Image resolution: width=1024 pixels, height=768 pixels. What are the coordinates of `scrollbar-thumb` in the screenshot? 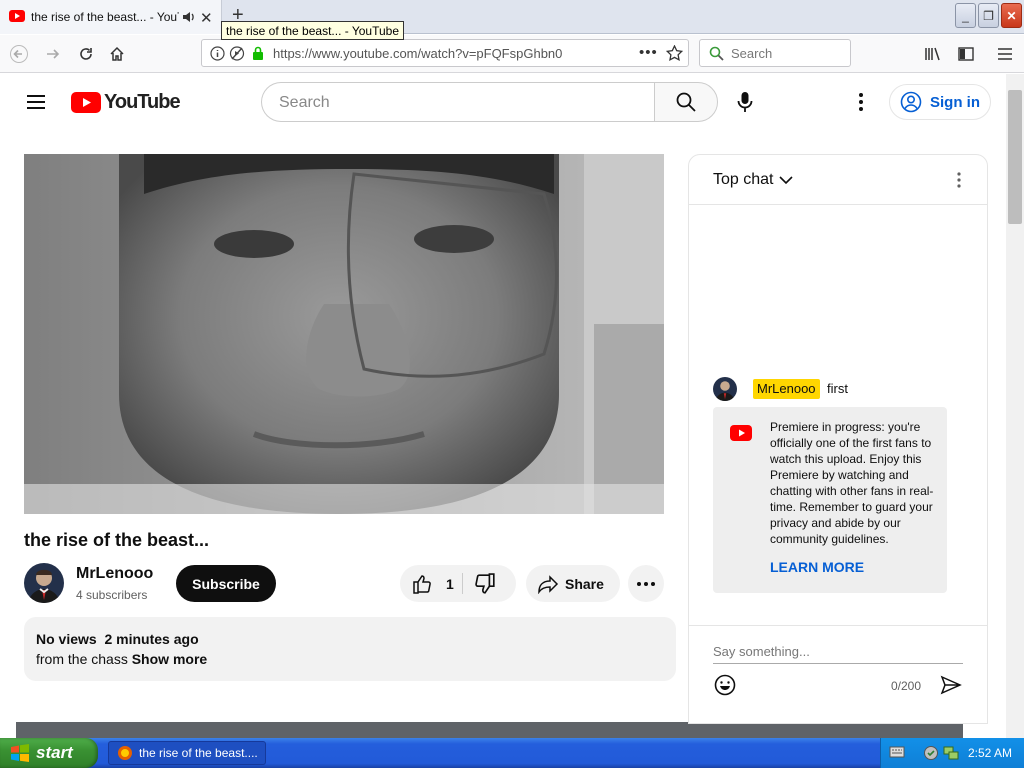 It's located at (1015, 157).